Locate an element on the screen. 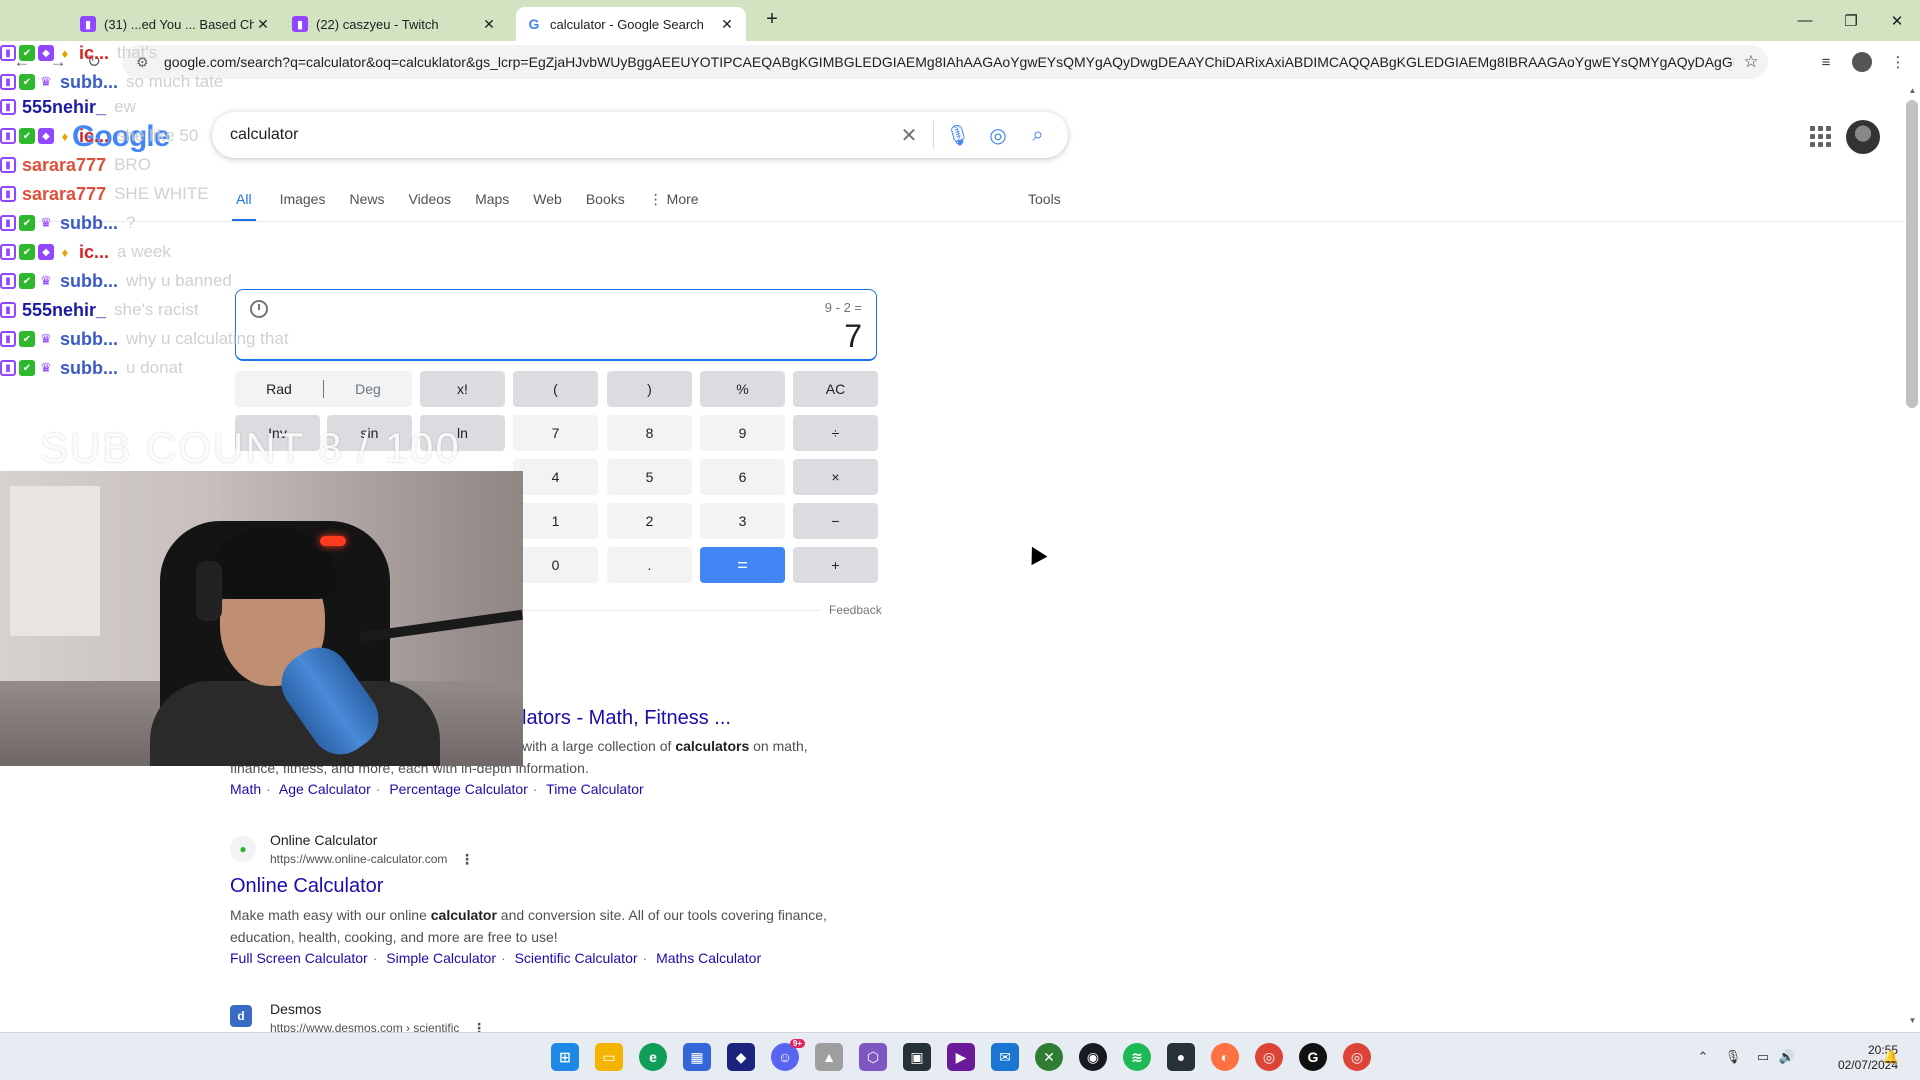 This screenshot has width=1920, height=1080. sitelink: Scientific Calculator is located at coordinates (576, 958).